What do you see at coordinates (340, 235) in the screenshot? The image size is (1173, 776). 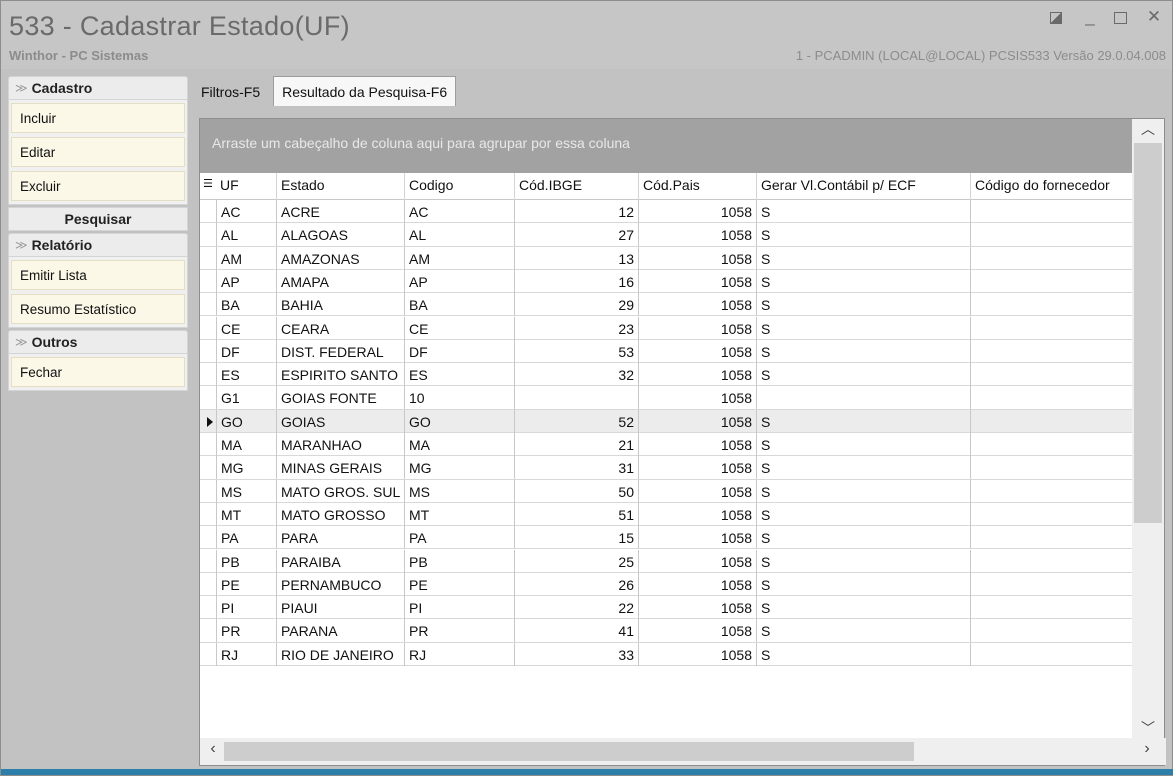 I see `cell-estado: ALAGOAS` at bounding box center [340, 235].